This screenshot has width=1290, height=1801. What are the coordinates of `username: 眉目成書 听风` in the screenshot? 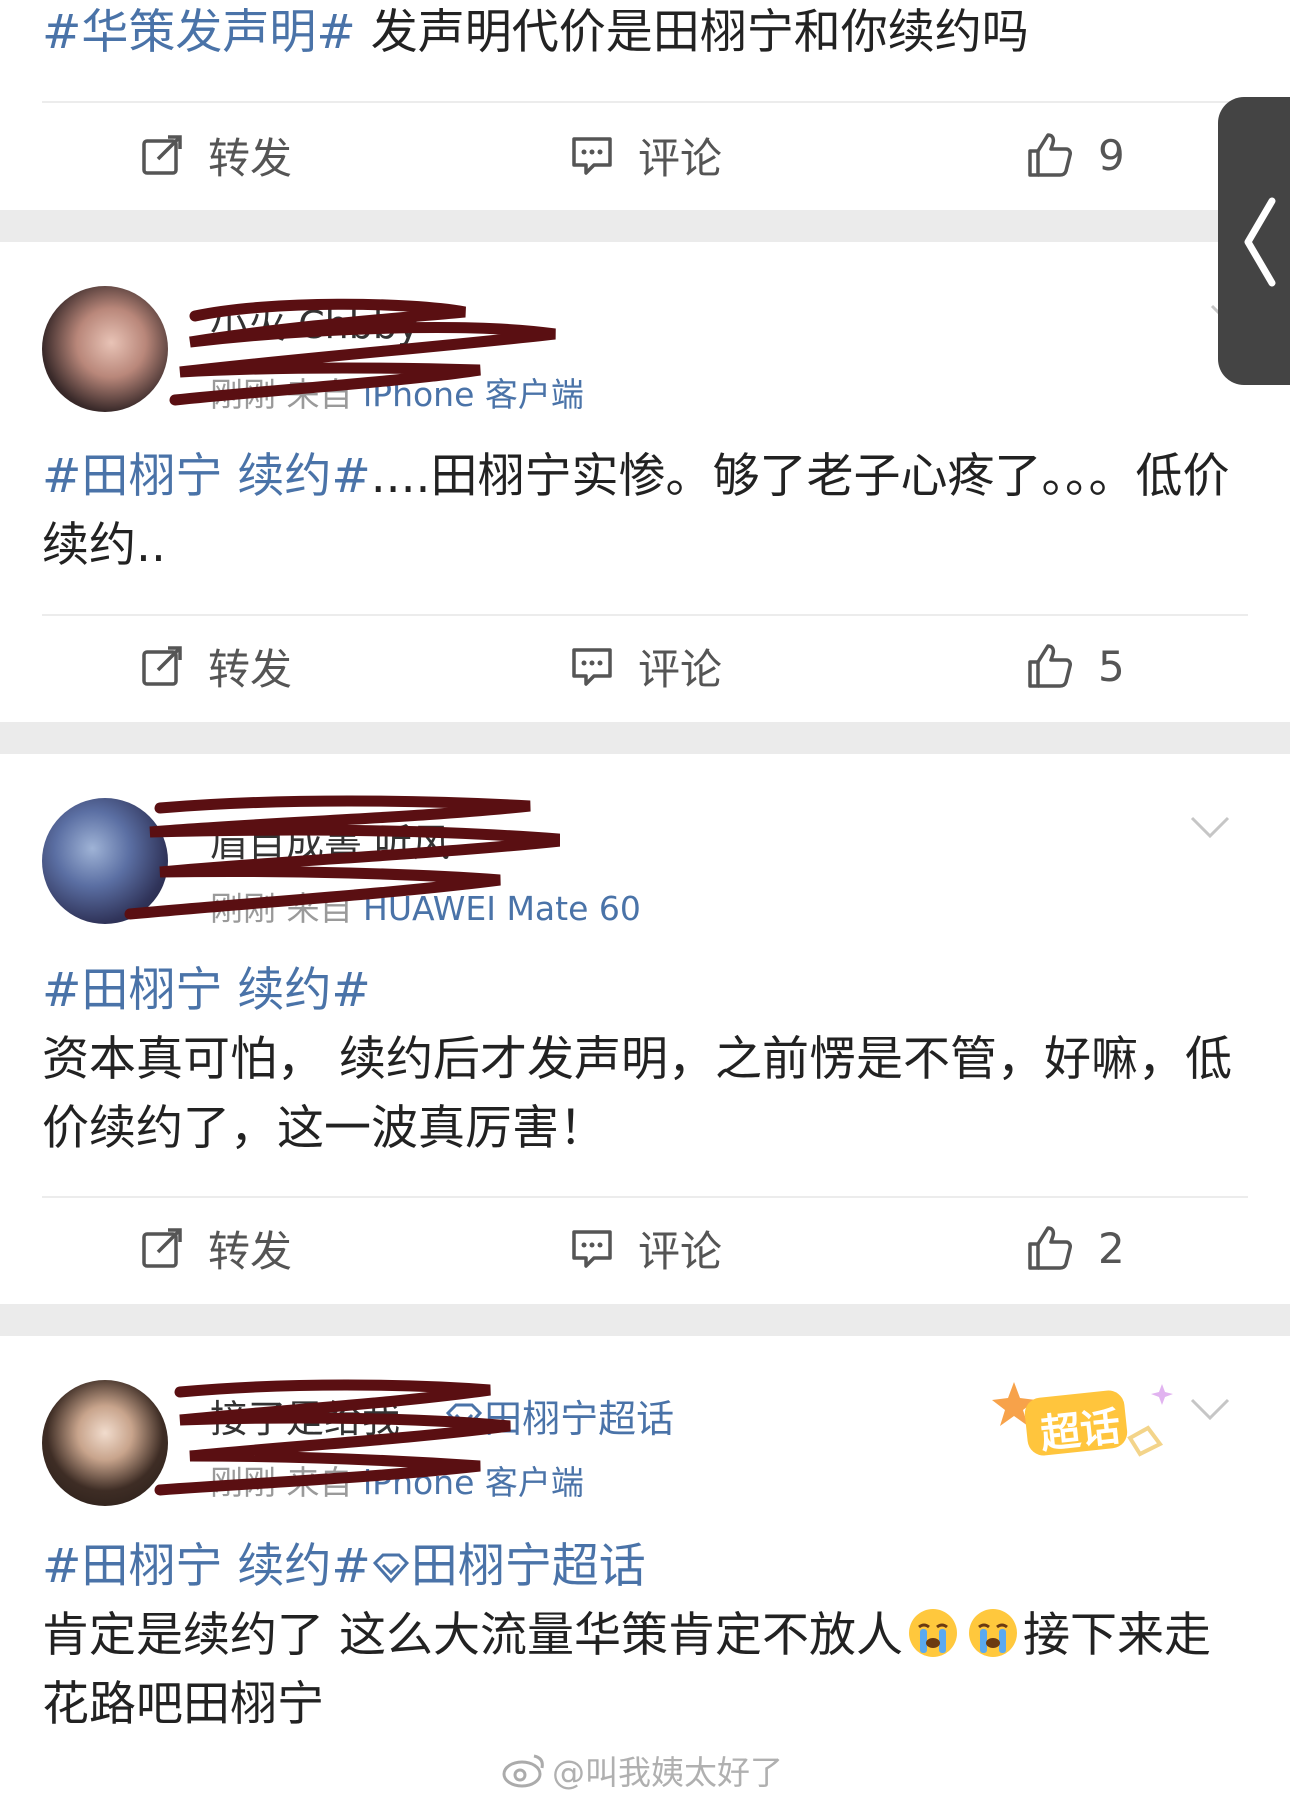 It's located at (330, 839).